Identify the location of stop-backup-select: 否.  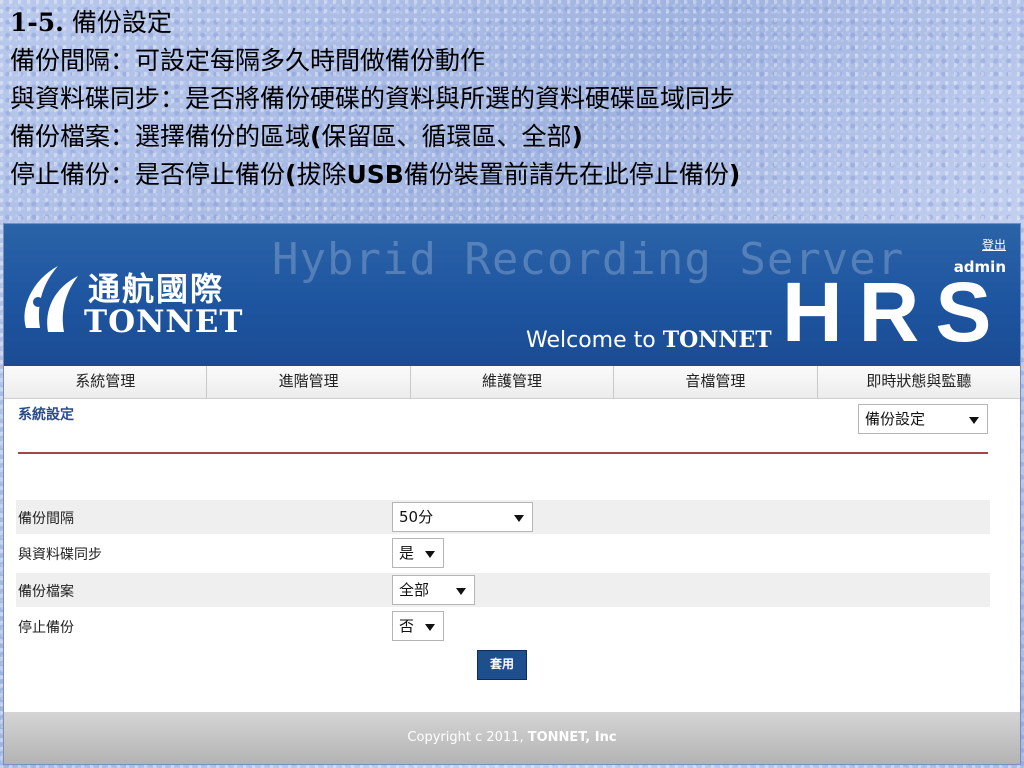
(418, 626).